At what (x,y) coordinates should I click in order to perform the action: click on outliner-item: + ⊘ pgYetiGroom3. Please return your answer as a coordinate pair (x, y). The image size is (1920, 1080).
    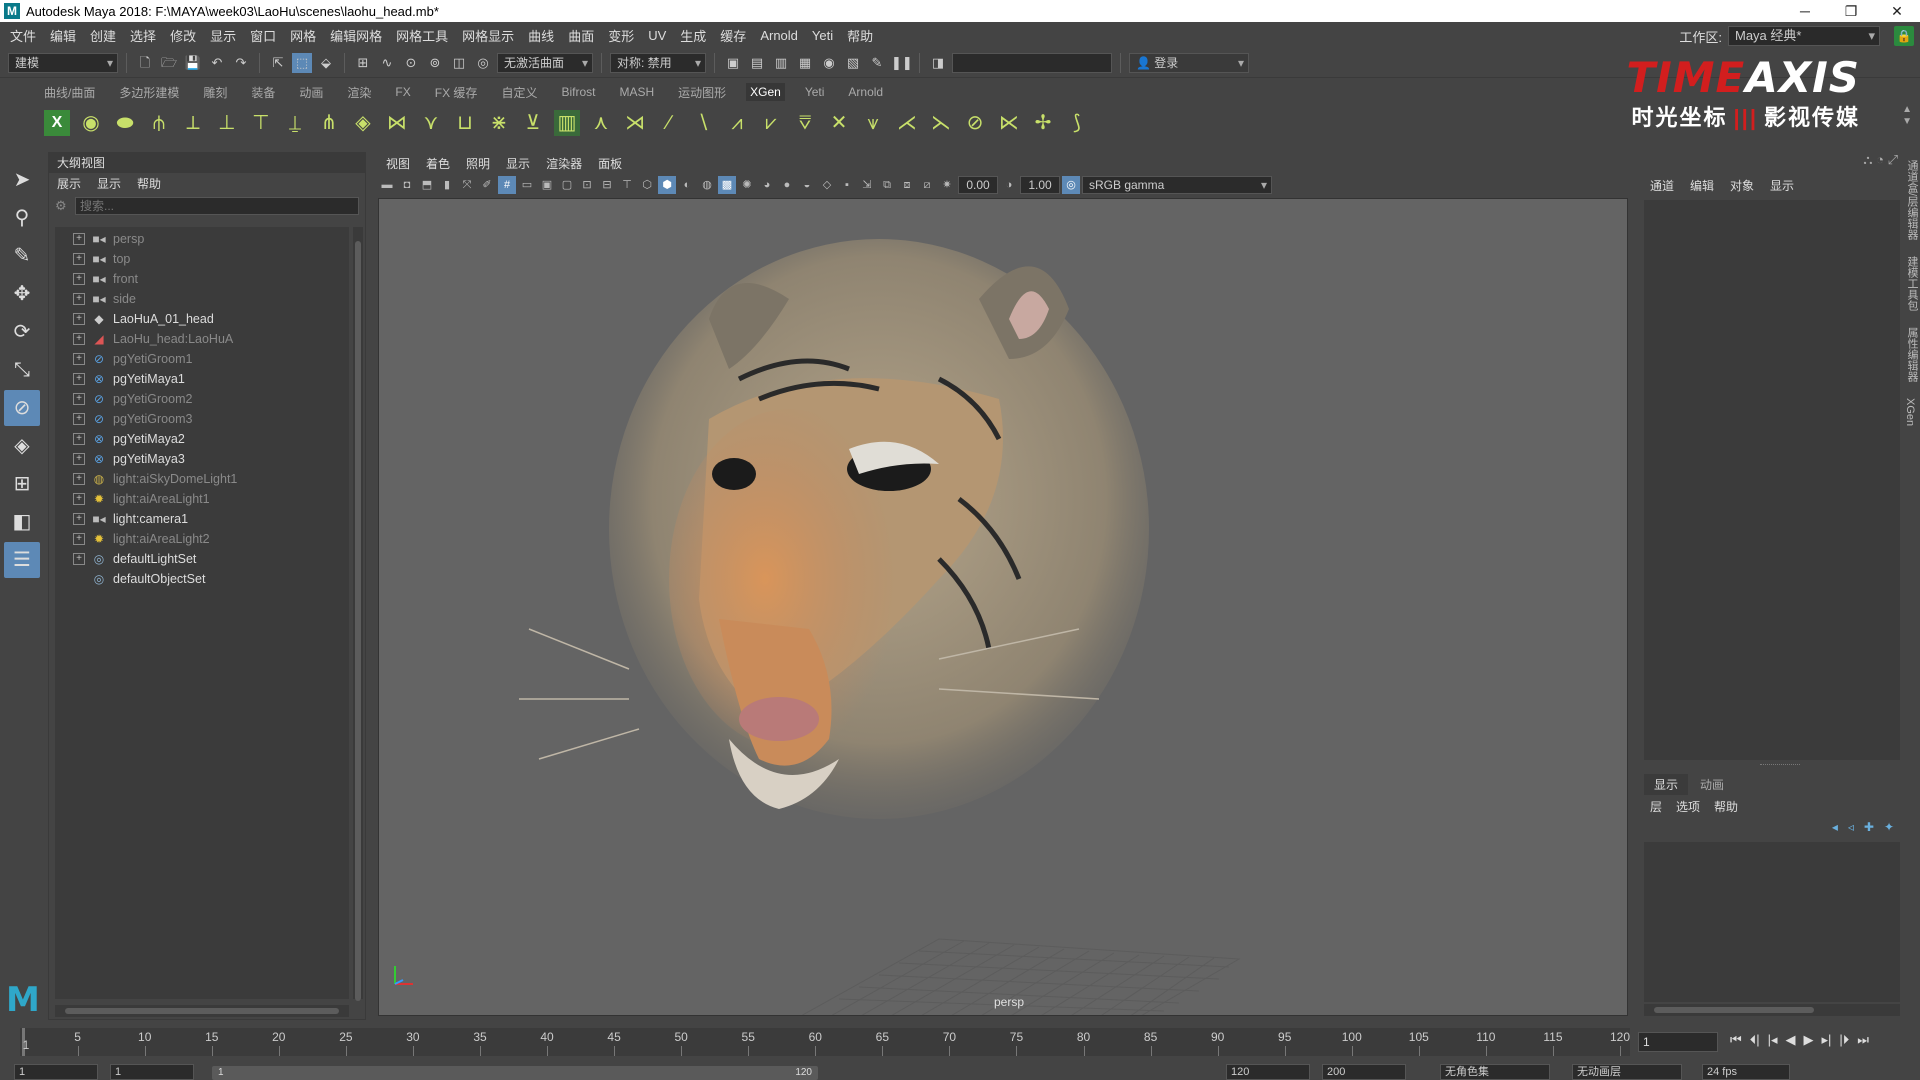
    Looking at the image, I should click on (202, 419).